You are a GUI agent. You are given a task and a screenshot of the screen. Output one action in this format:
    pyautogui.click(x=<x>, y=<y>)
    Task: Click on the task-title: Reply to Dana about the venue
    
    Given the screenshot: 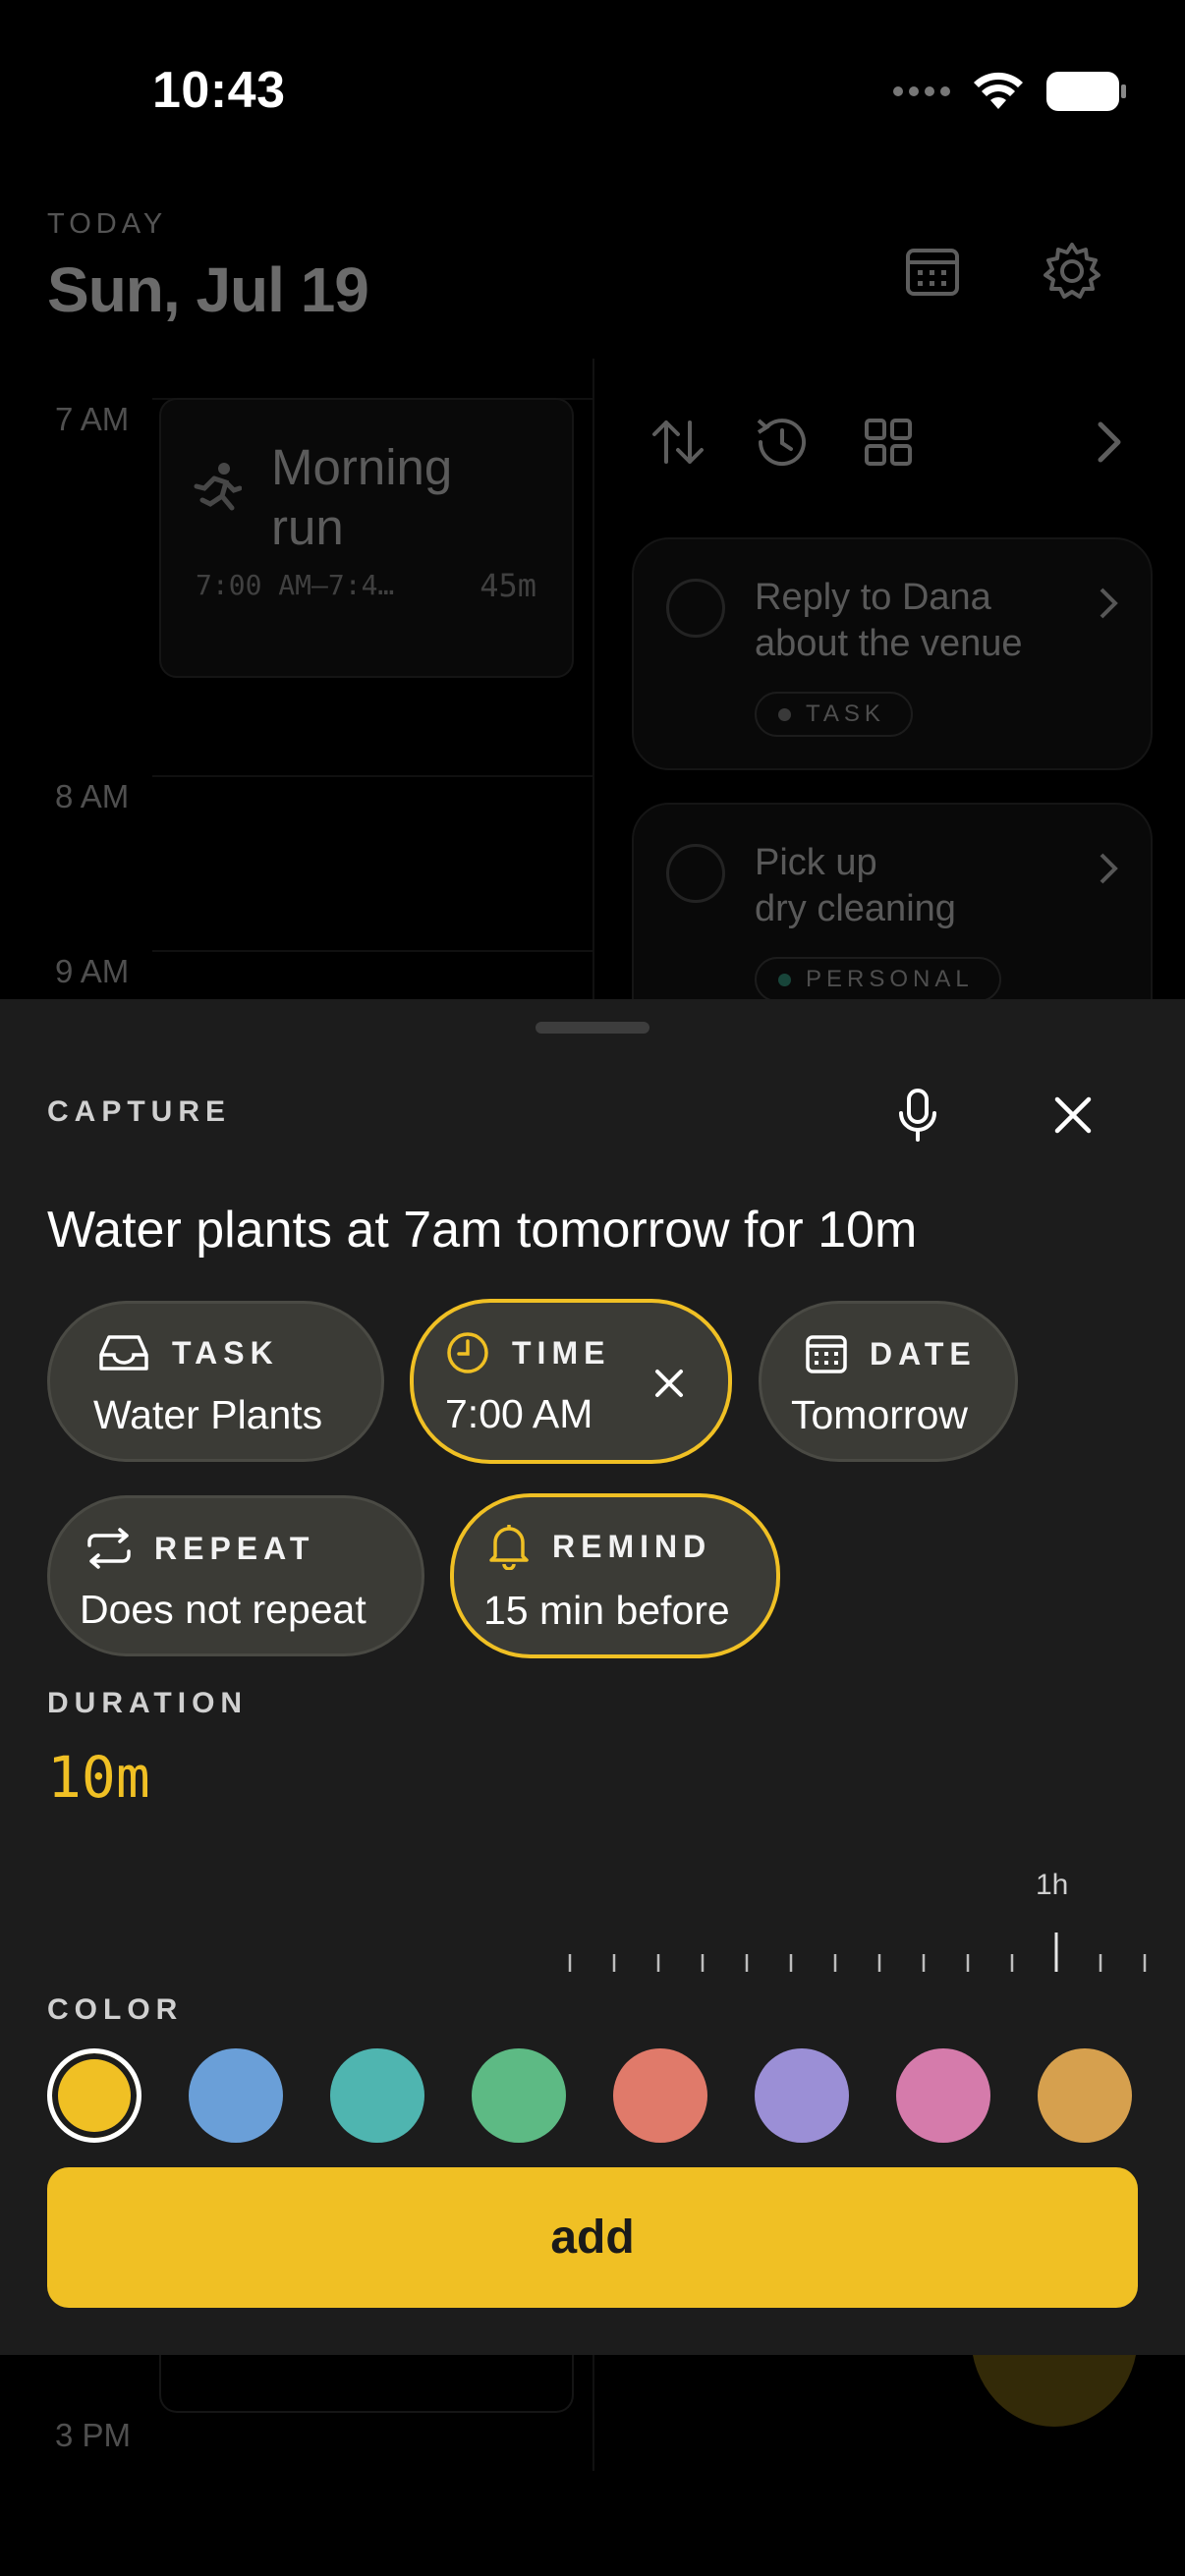 What is the action you would take?
    pyautogui.click(x=889, y=621)
    